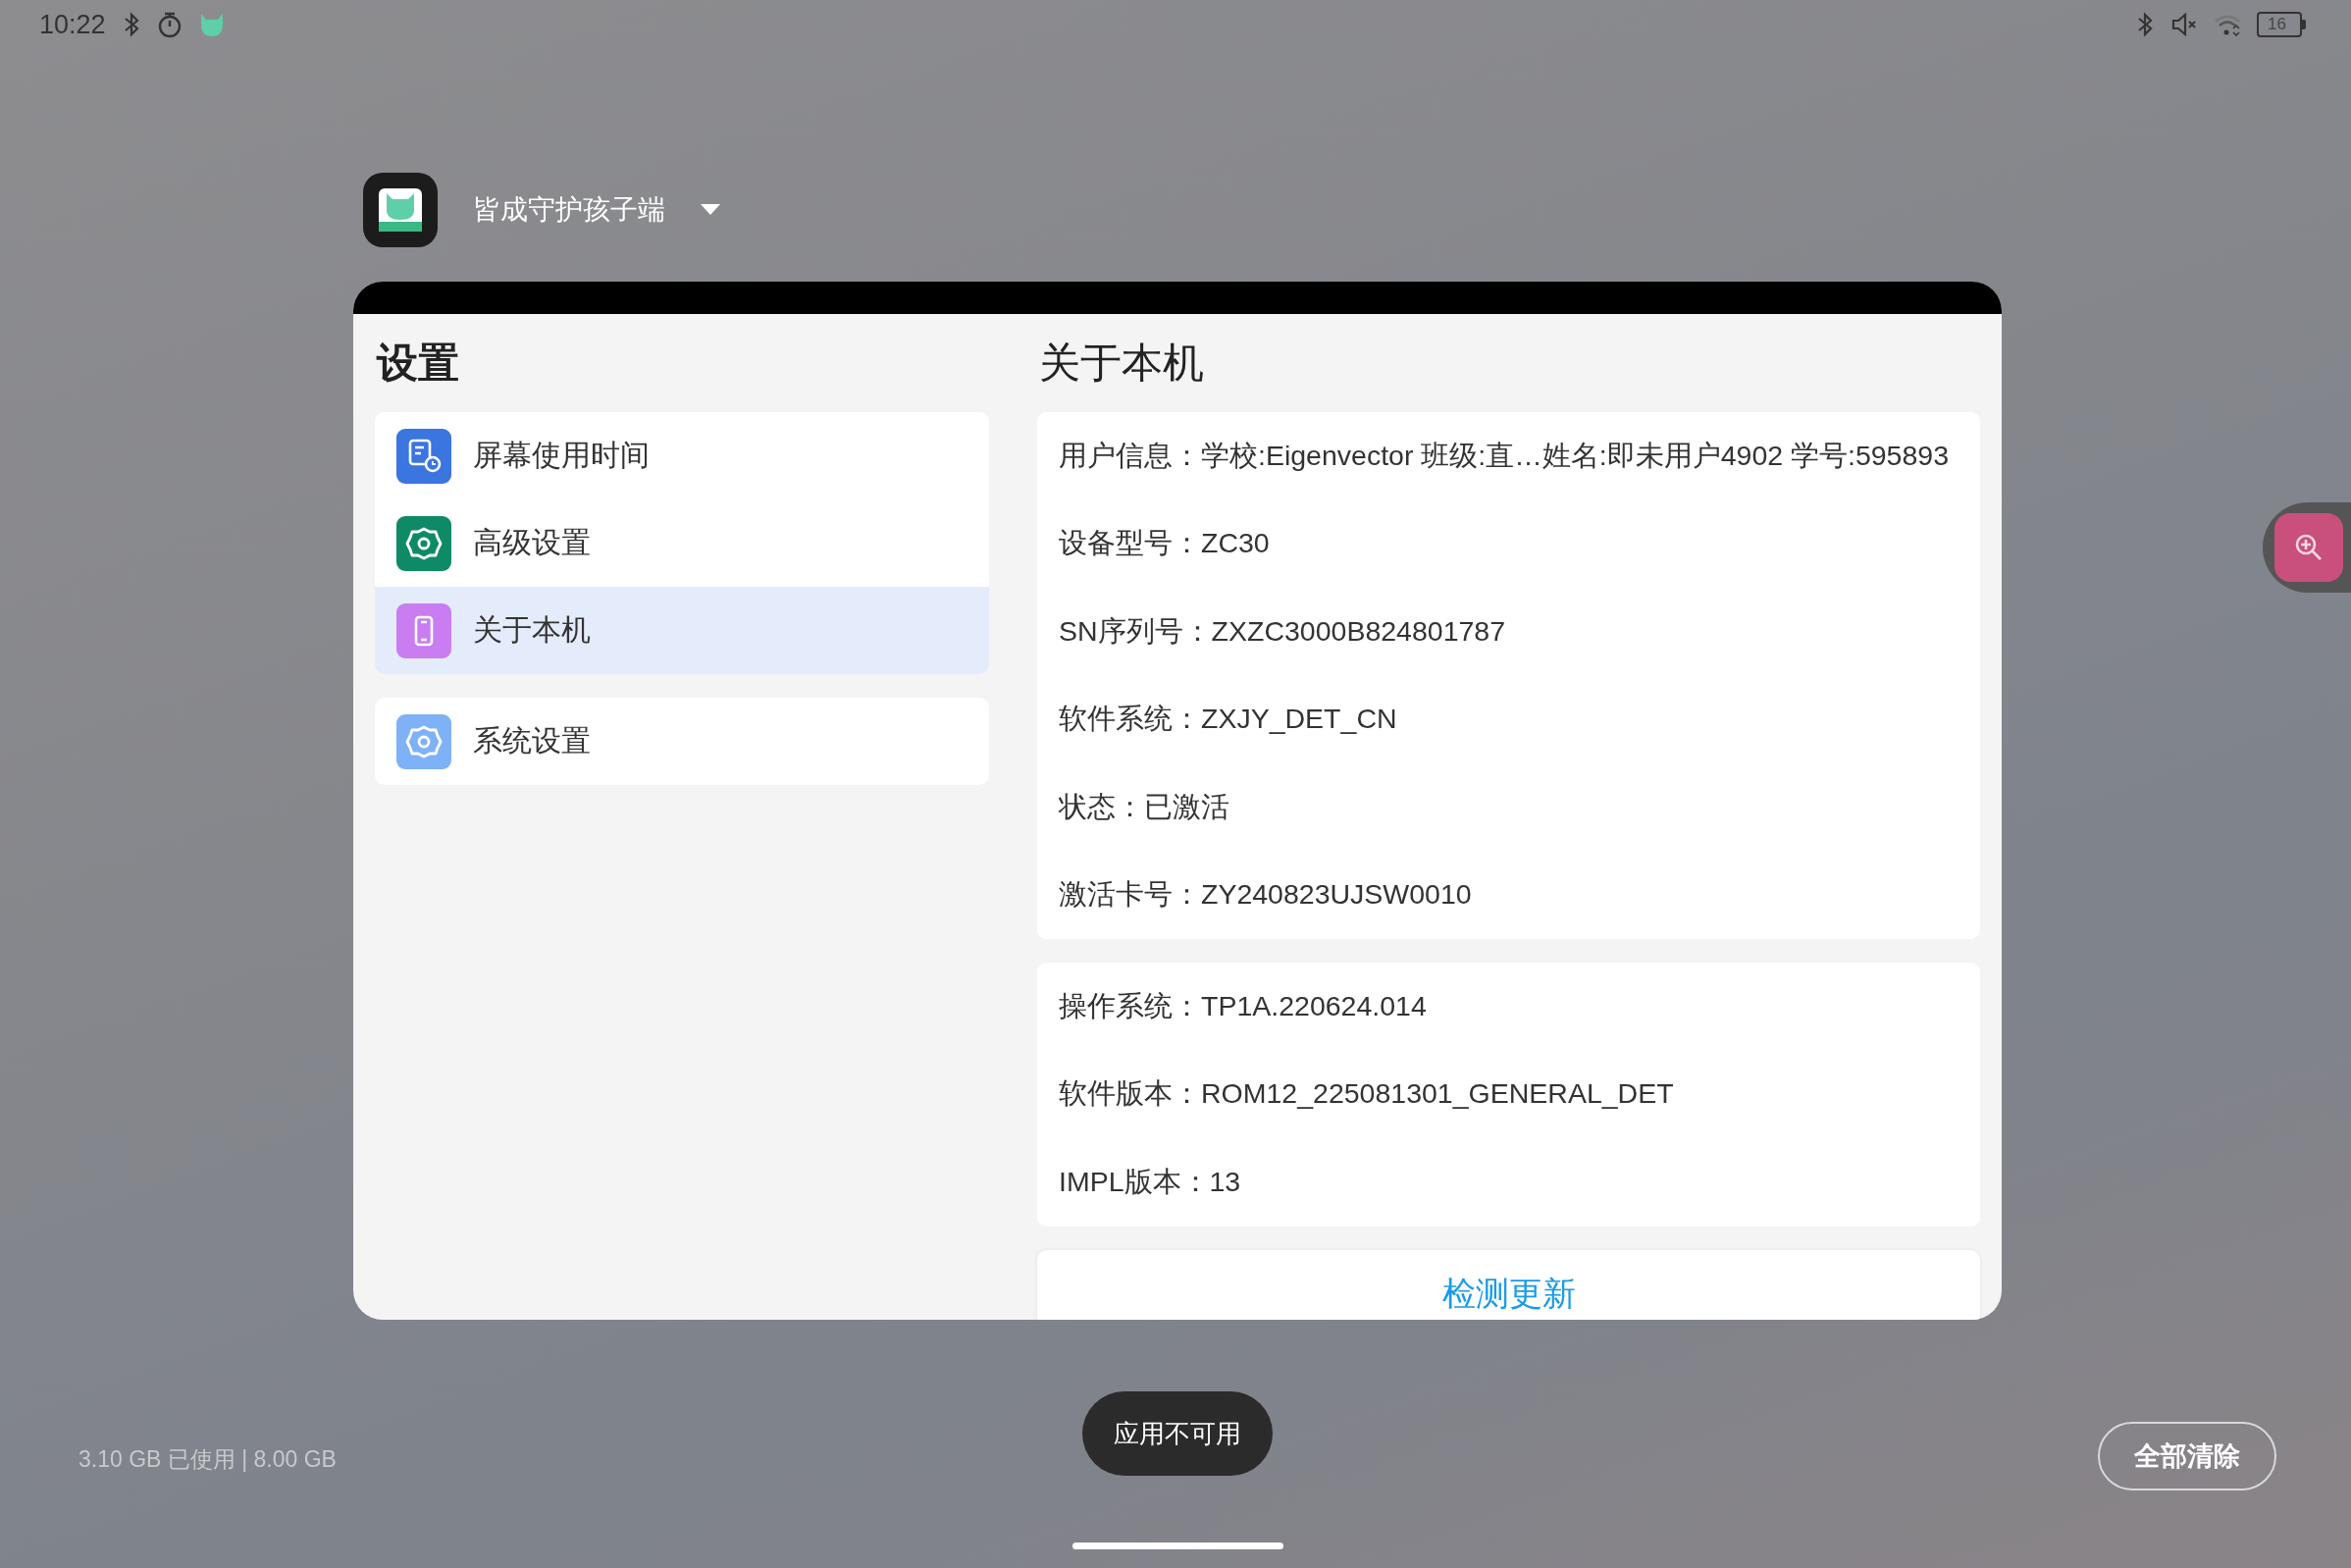 The image size is (2351, 1568). Describe the element at coordinates (569, 210) in the screenshot. I see `app-name: 皆成守护孩子端` at that location.